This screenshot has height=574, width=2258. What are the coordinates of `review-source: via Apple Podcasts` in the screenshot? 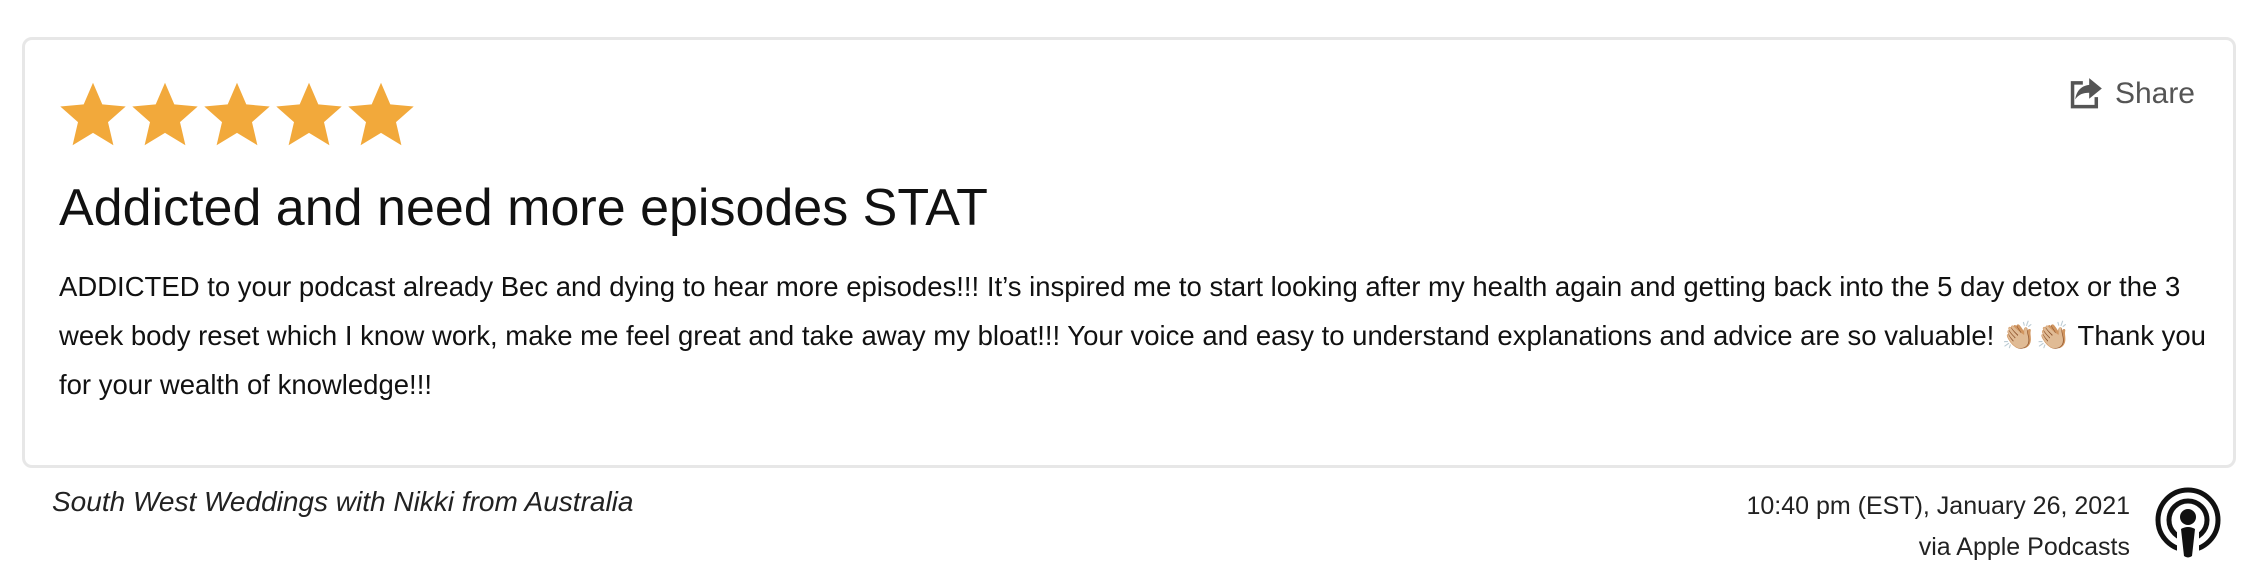 It's located at (2024, 547).